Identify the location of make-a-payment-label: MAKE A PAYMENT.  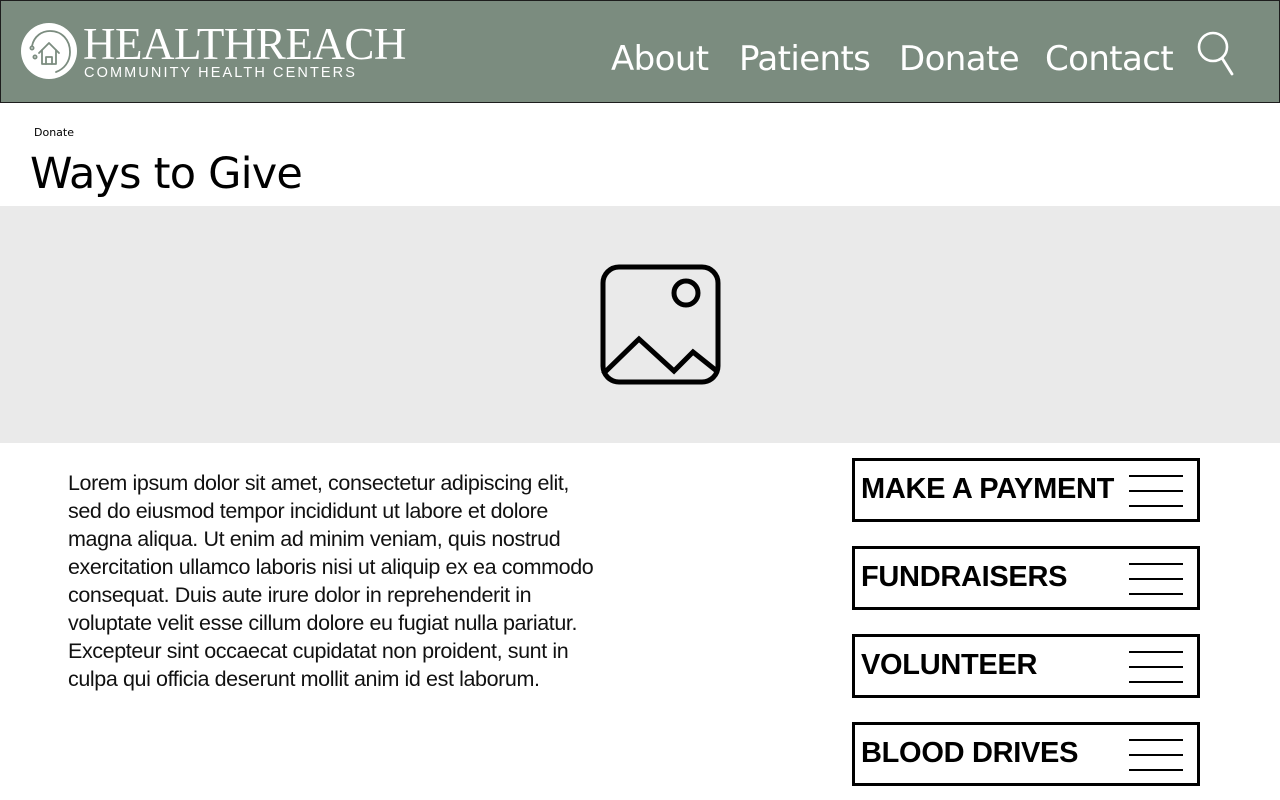
(988, 489).